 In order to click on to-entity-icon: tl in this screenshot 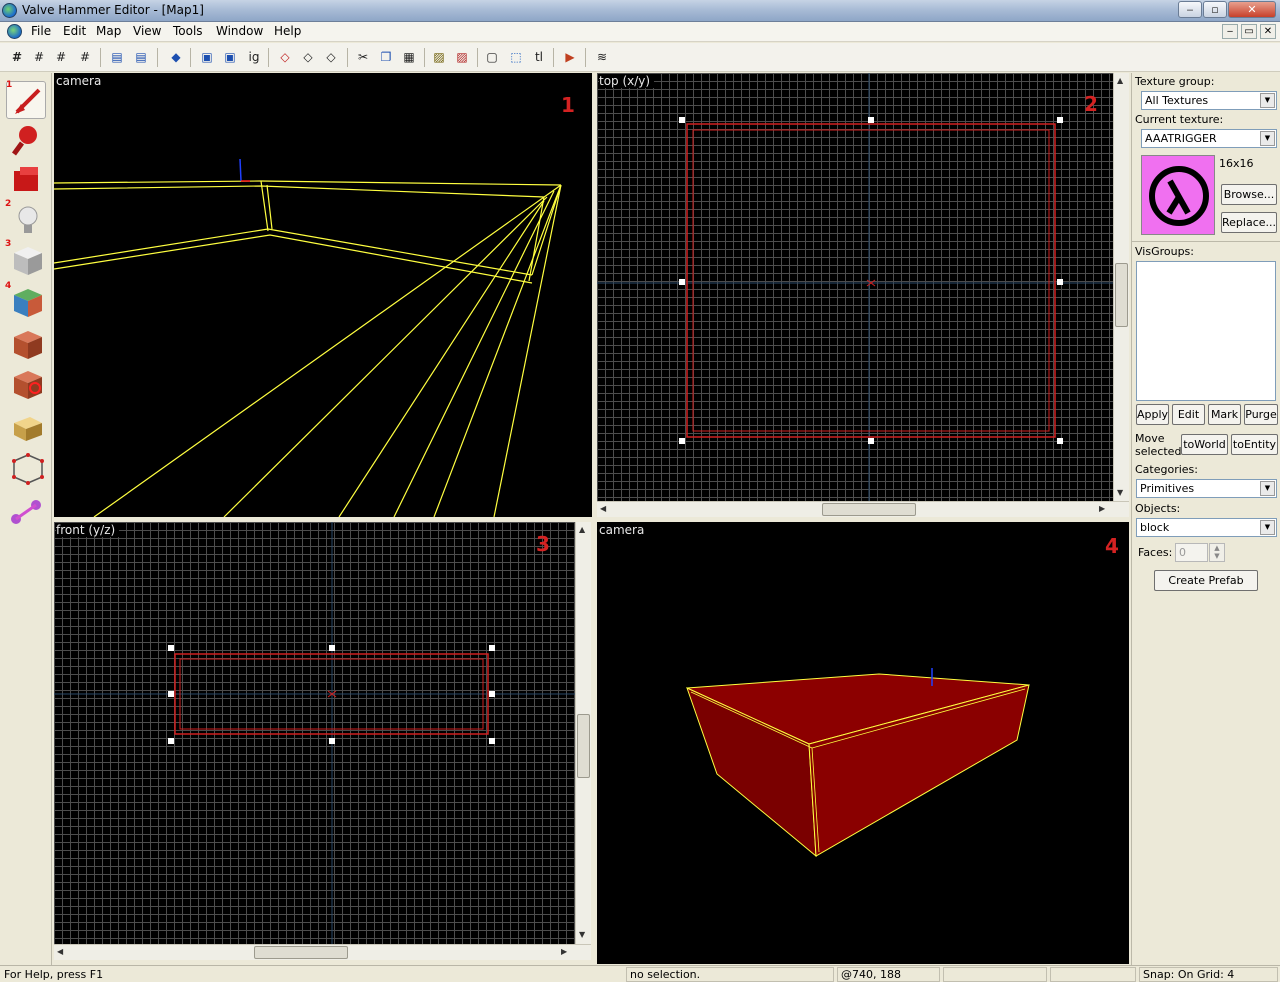, I will do `click(539, 57)`.